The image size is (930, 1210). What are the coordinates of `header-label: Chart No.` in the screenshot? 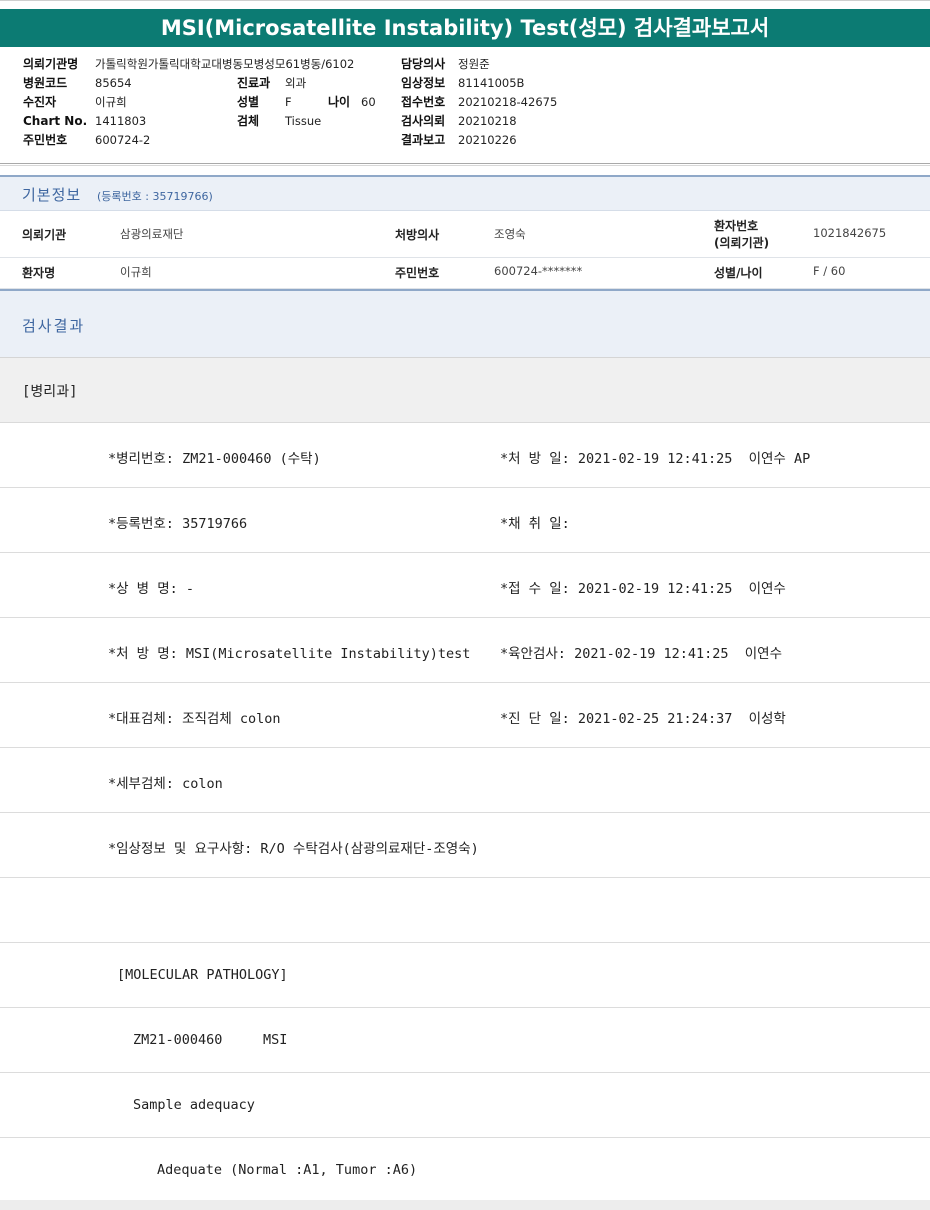 It's located at (55, 121).